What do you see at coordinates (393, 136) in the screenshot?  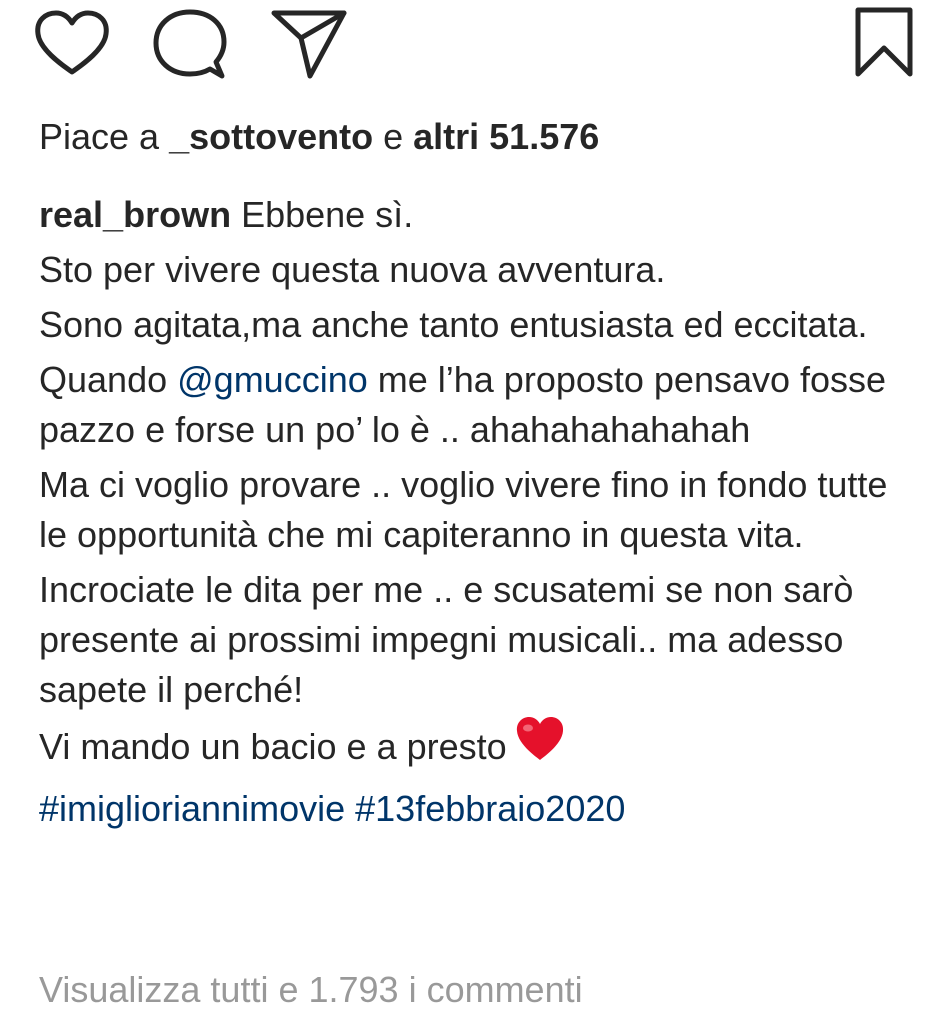 I see `likes-conjunction: e` at bounding box center [393, 136].